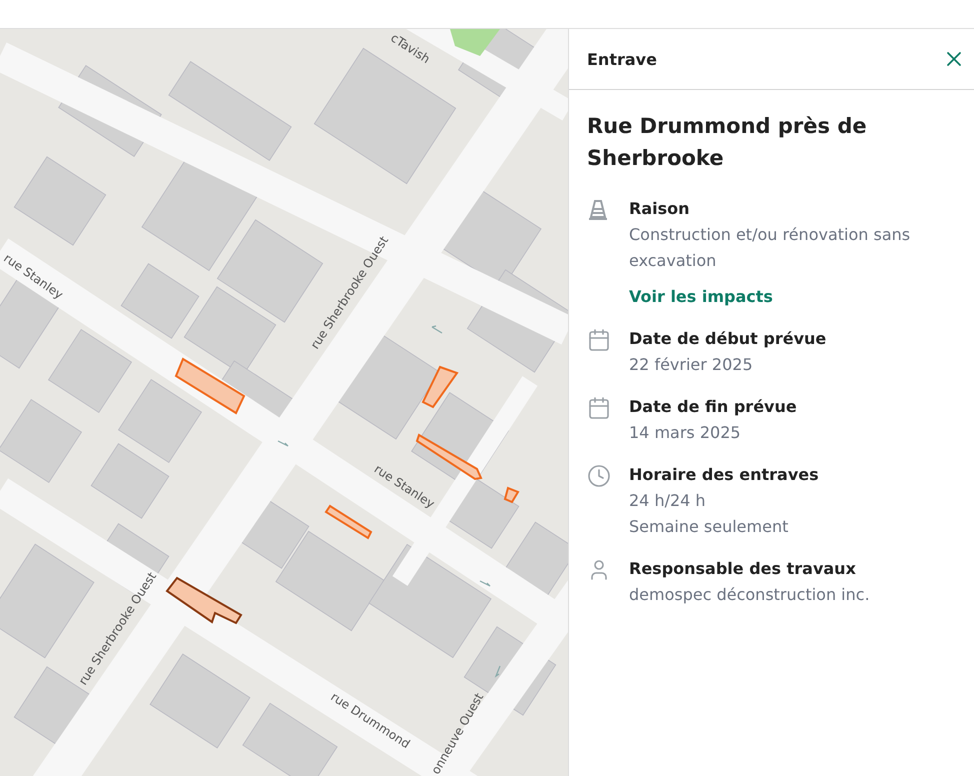 This screenshot has height=776, width=974. I want to click on detail-label: Responsable des travaux, so click(743, 569).